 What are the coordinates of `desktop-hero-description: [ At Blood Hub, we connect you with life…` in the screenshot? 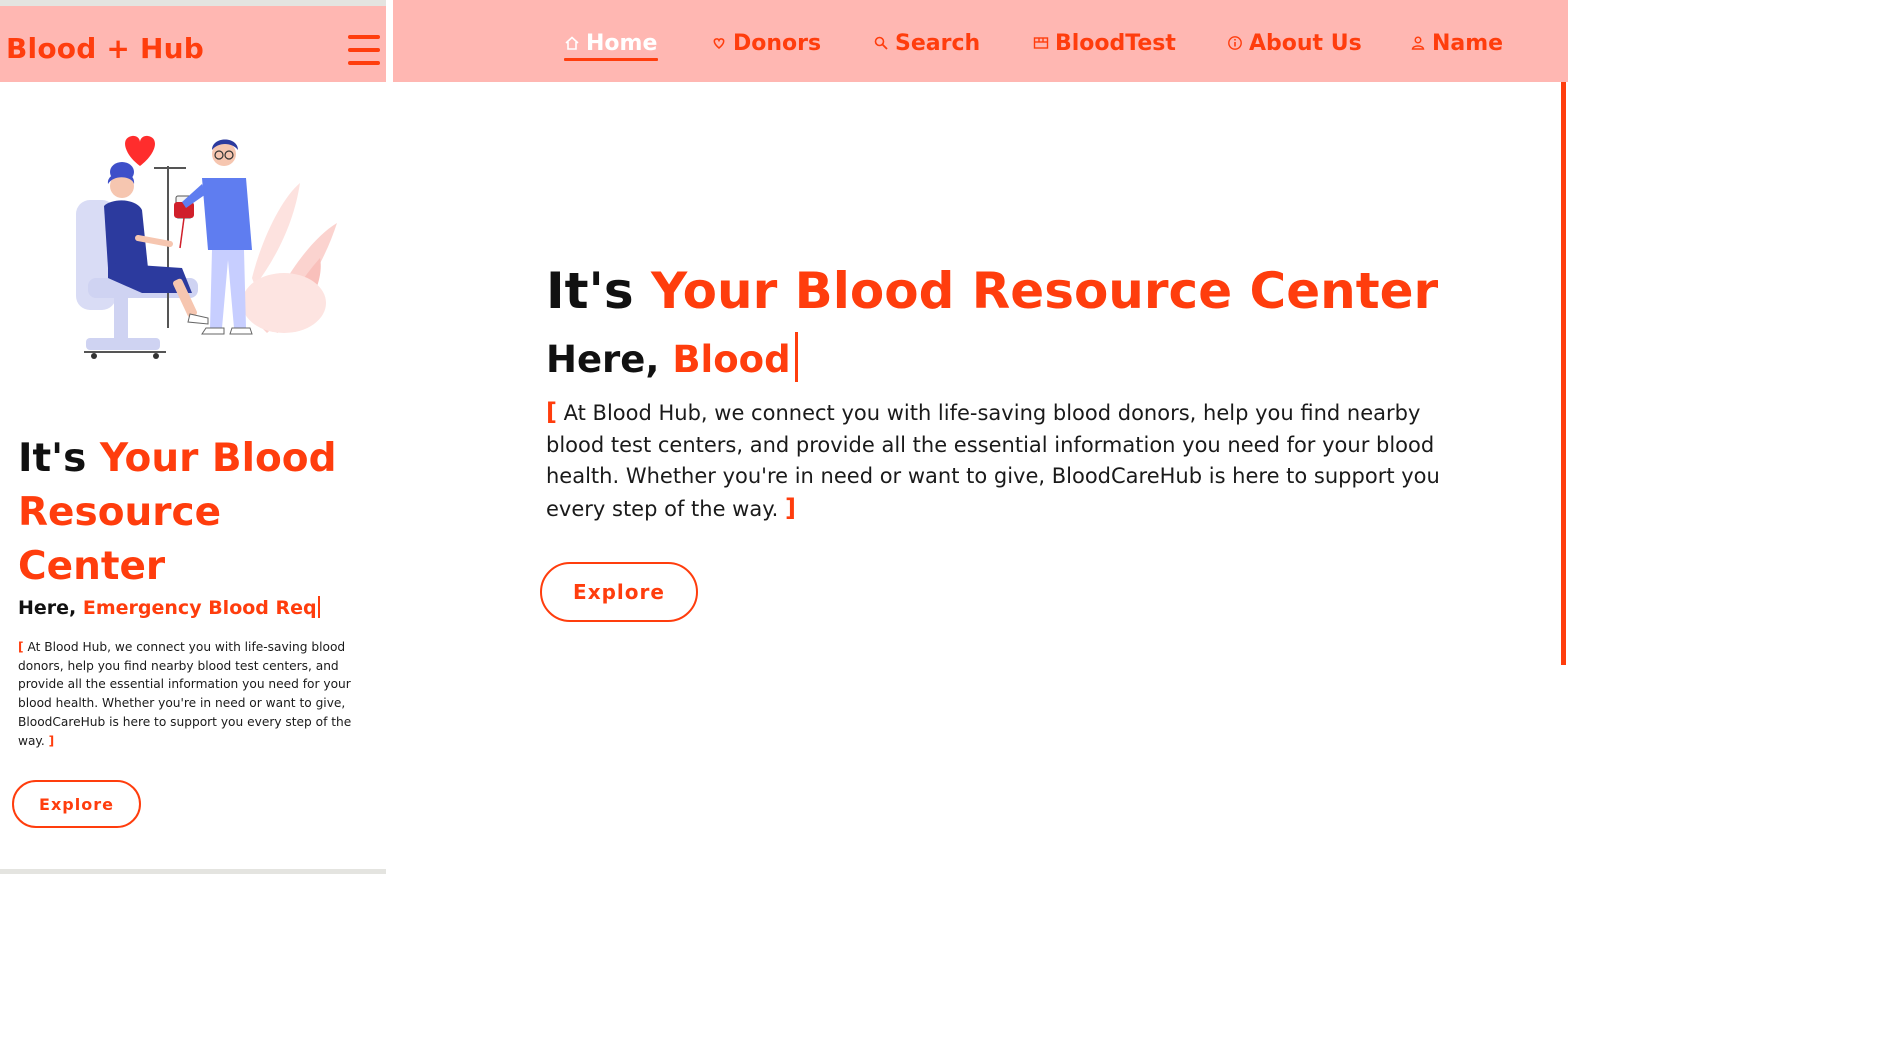 It's located at (1001, 461).